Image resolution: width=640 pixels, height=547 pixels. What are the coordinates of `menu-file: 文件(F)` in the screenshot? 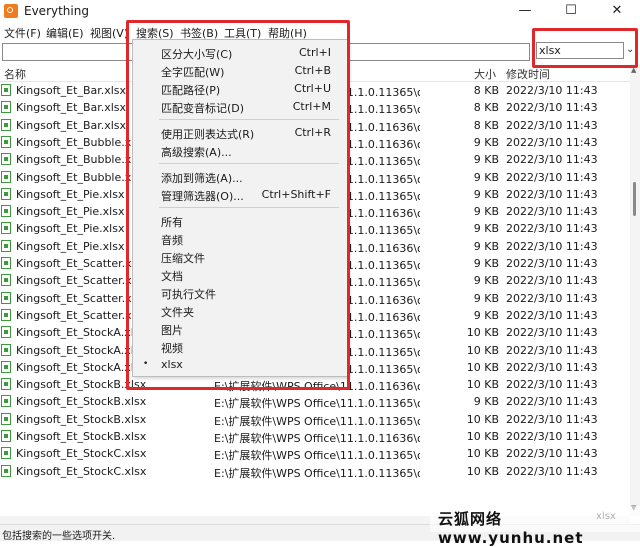 It's located at (22, 33).